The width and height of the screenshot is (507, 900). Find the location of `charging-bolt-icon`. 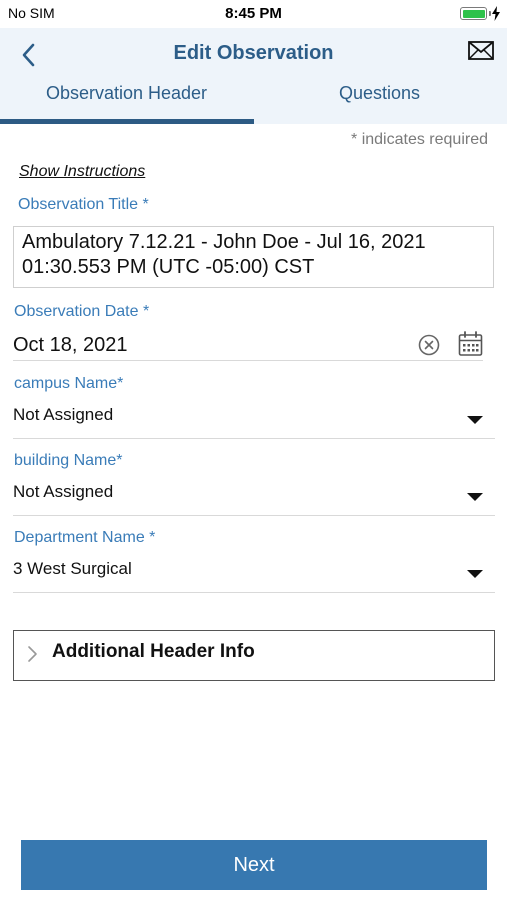

charging-bolt-icon is located at coordinates (496, 13).